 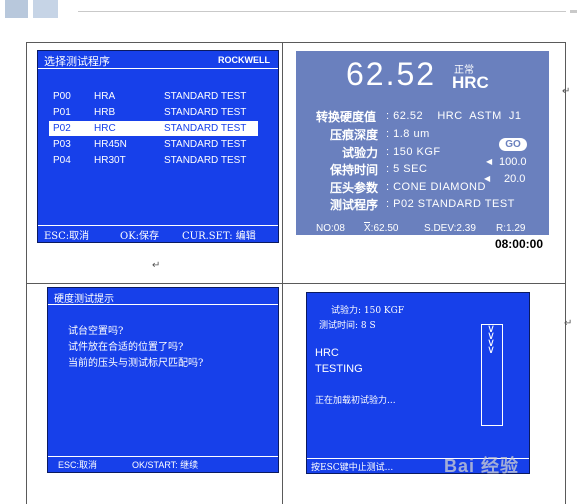 I want to click on table-border-center, so click(x=282, y=273).